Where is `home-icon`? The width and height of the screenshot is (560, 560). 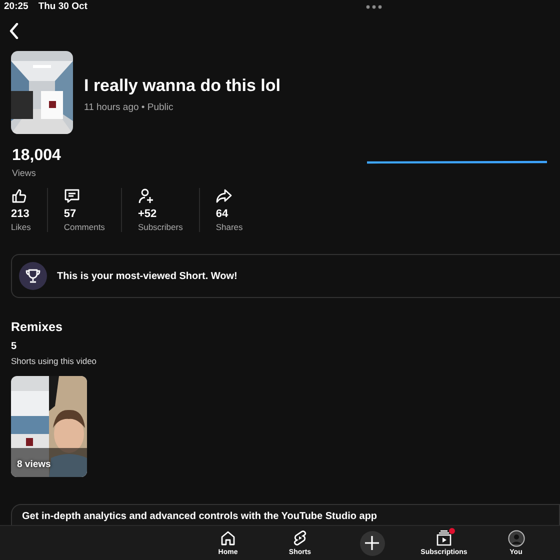 home-icon is located at coordinates (228, 538).